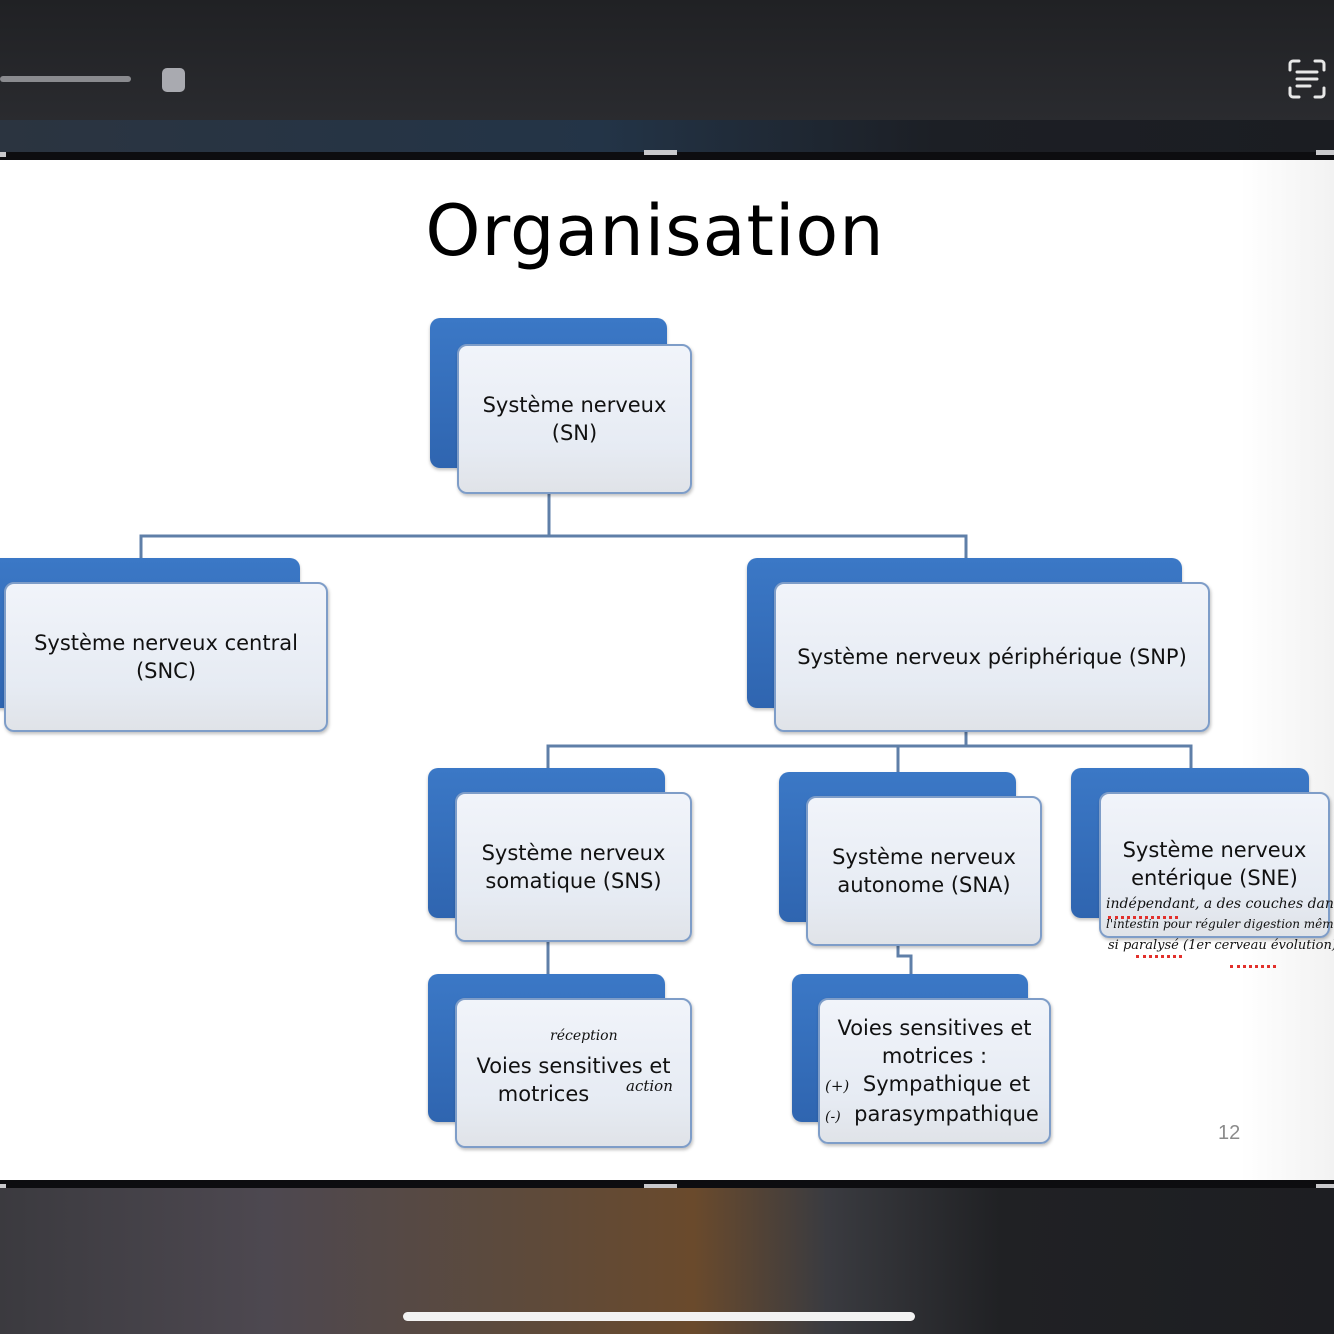  I want to click on node-sns: Système nerveux somatique (SNS), so click(560, 856).